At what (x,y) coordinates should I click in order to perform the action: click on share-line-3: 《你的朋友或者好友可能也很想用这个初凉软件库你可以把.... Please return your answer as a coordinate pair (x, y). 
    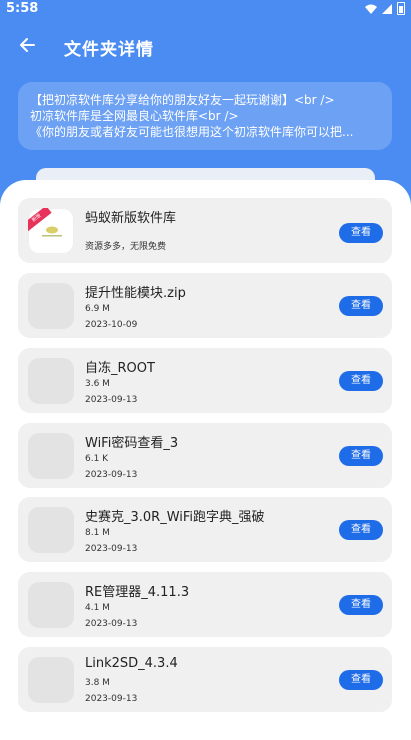
    Looking at the image, I should click on (192, 132).